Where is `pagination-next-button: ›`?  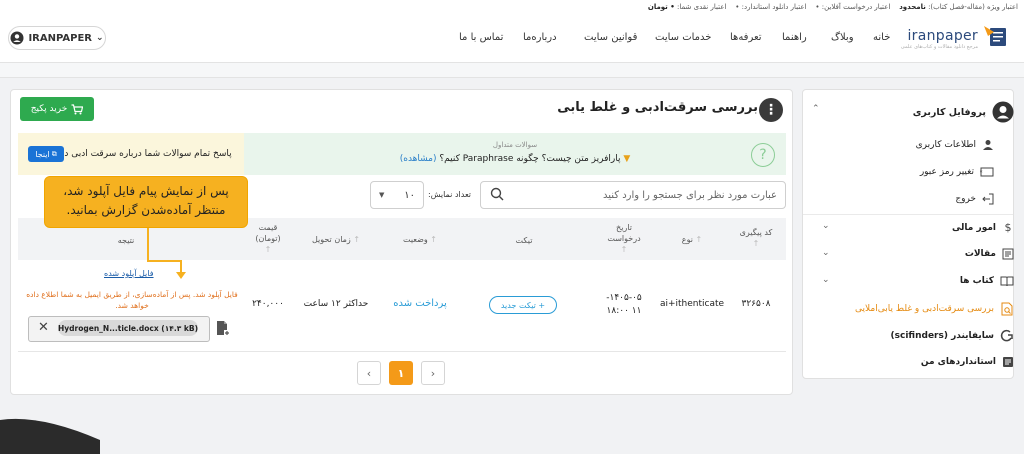
pagination-next-button: › is located at coordinates (433, 373).